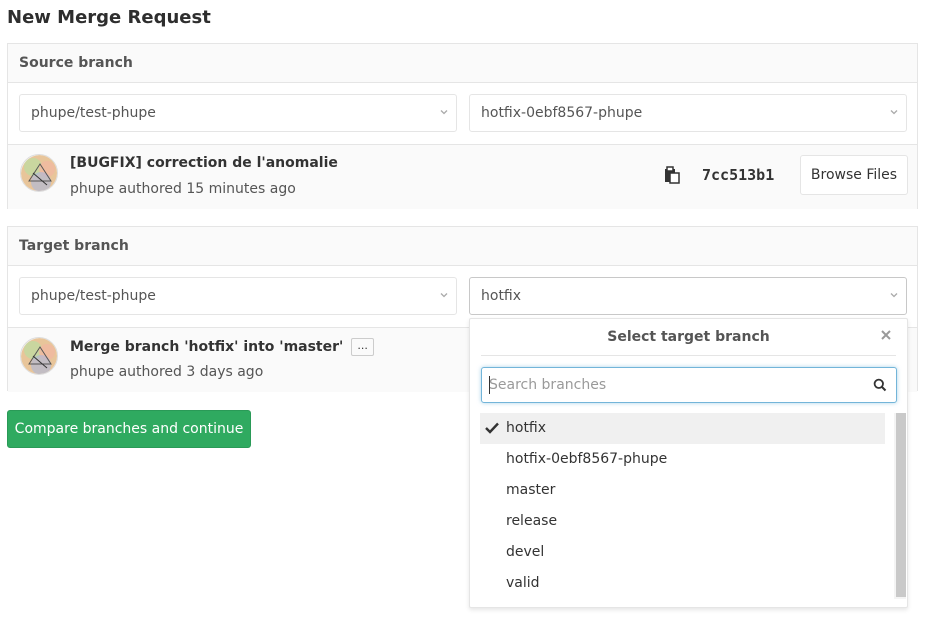  Describe the element at coordinates (191, 372) in the screenshot. I see `commit-time: authored 3 days ago` at that location.